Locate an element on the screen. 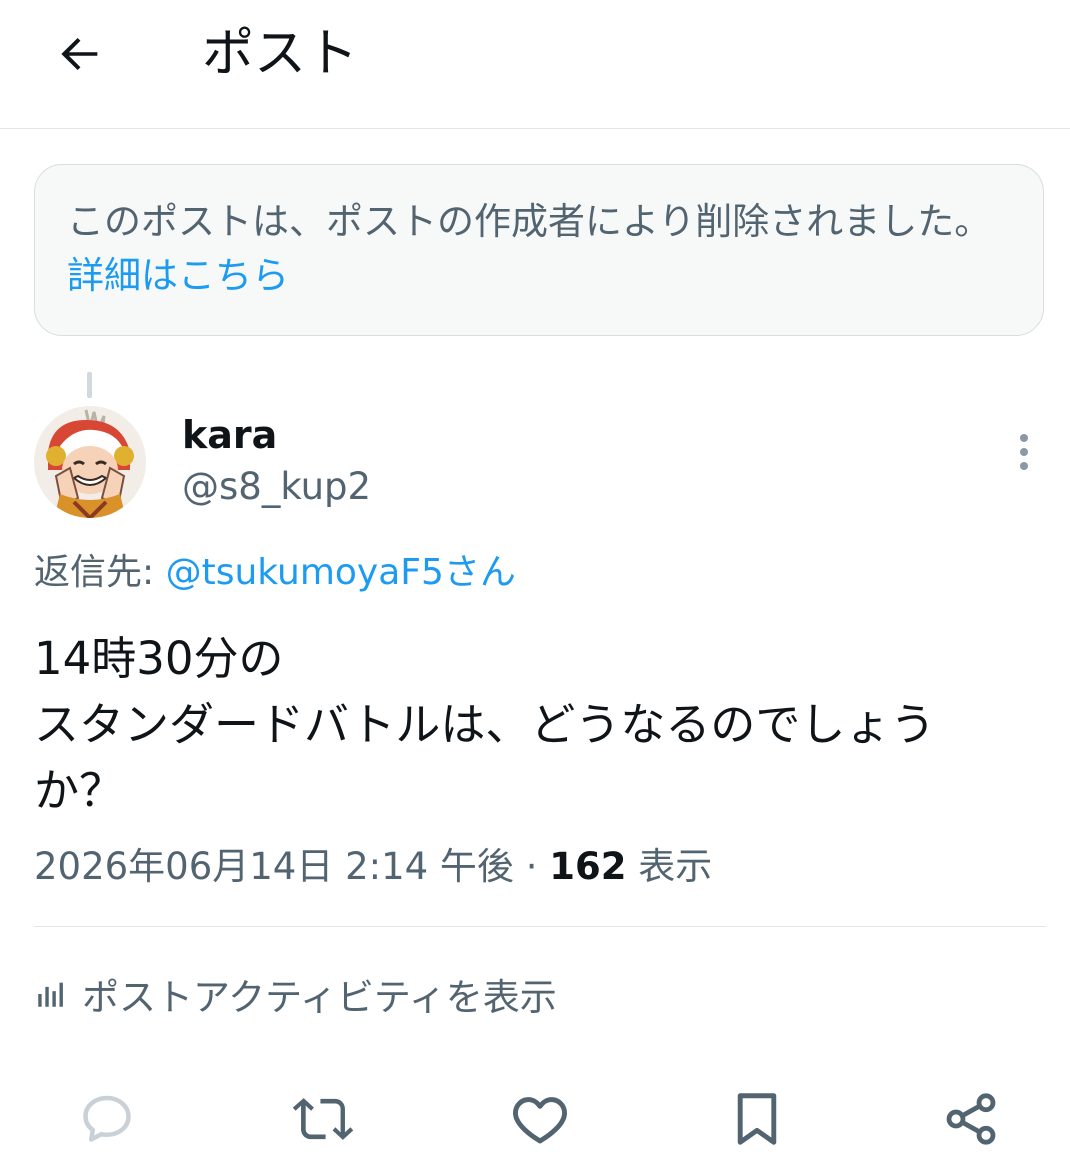  repost-icon is located at coordinates (323, 1119).